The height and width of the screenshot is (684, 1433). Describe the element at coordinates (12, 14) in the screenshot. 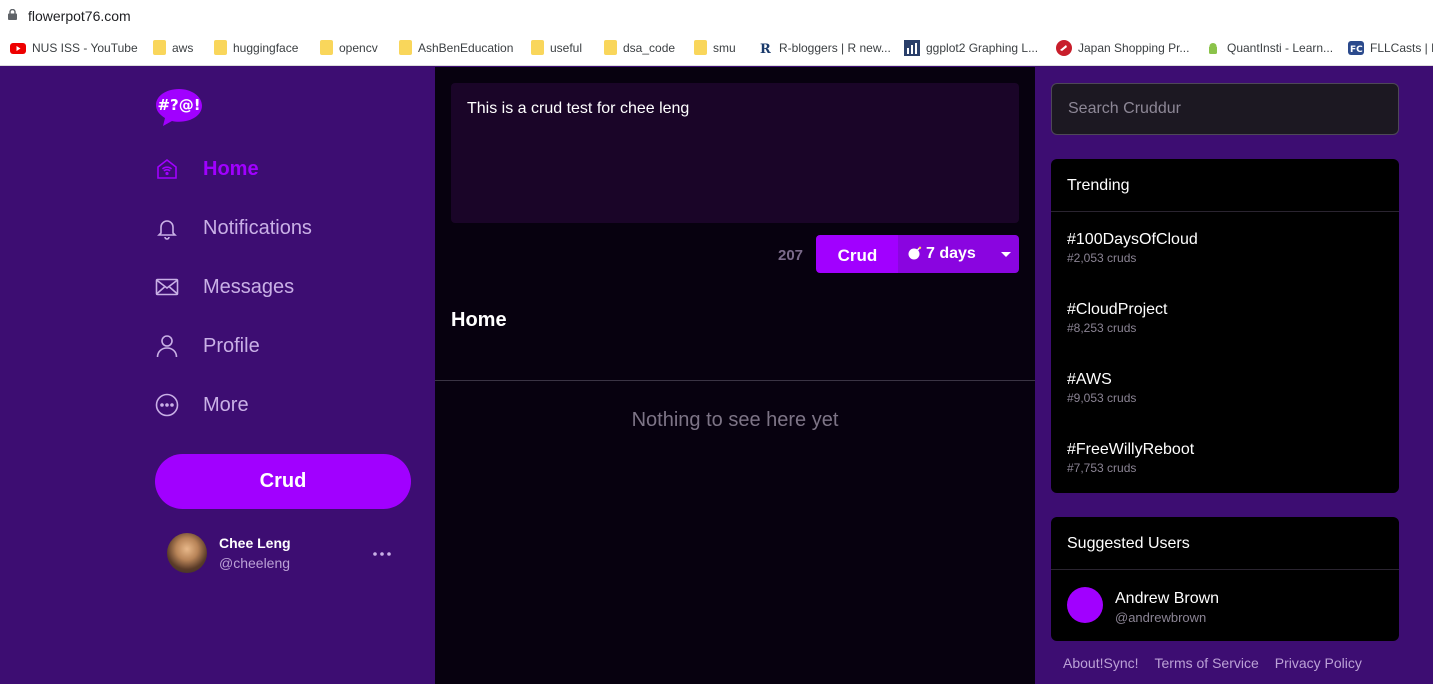

I see `lock-icon` at that location.